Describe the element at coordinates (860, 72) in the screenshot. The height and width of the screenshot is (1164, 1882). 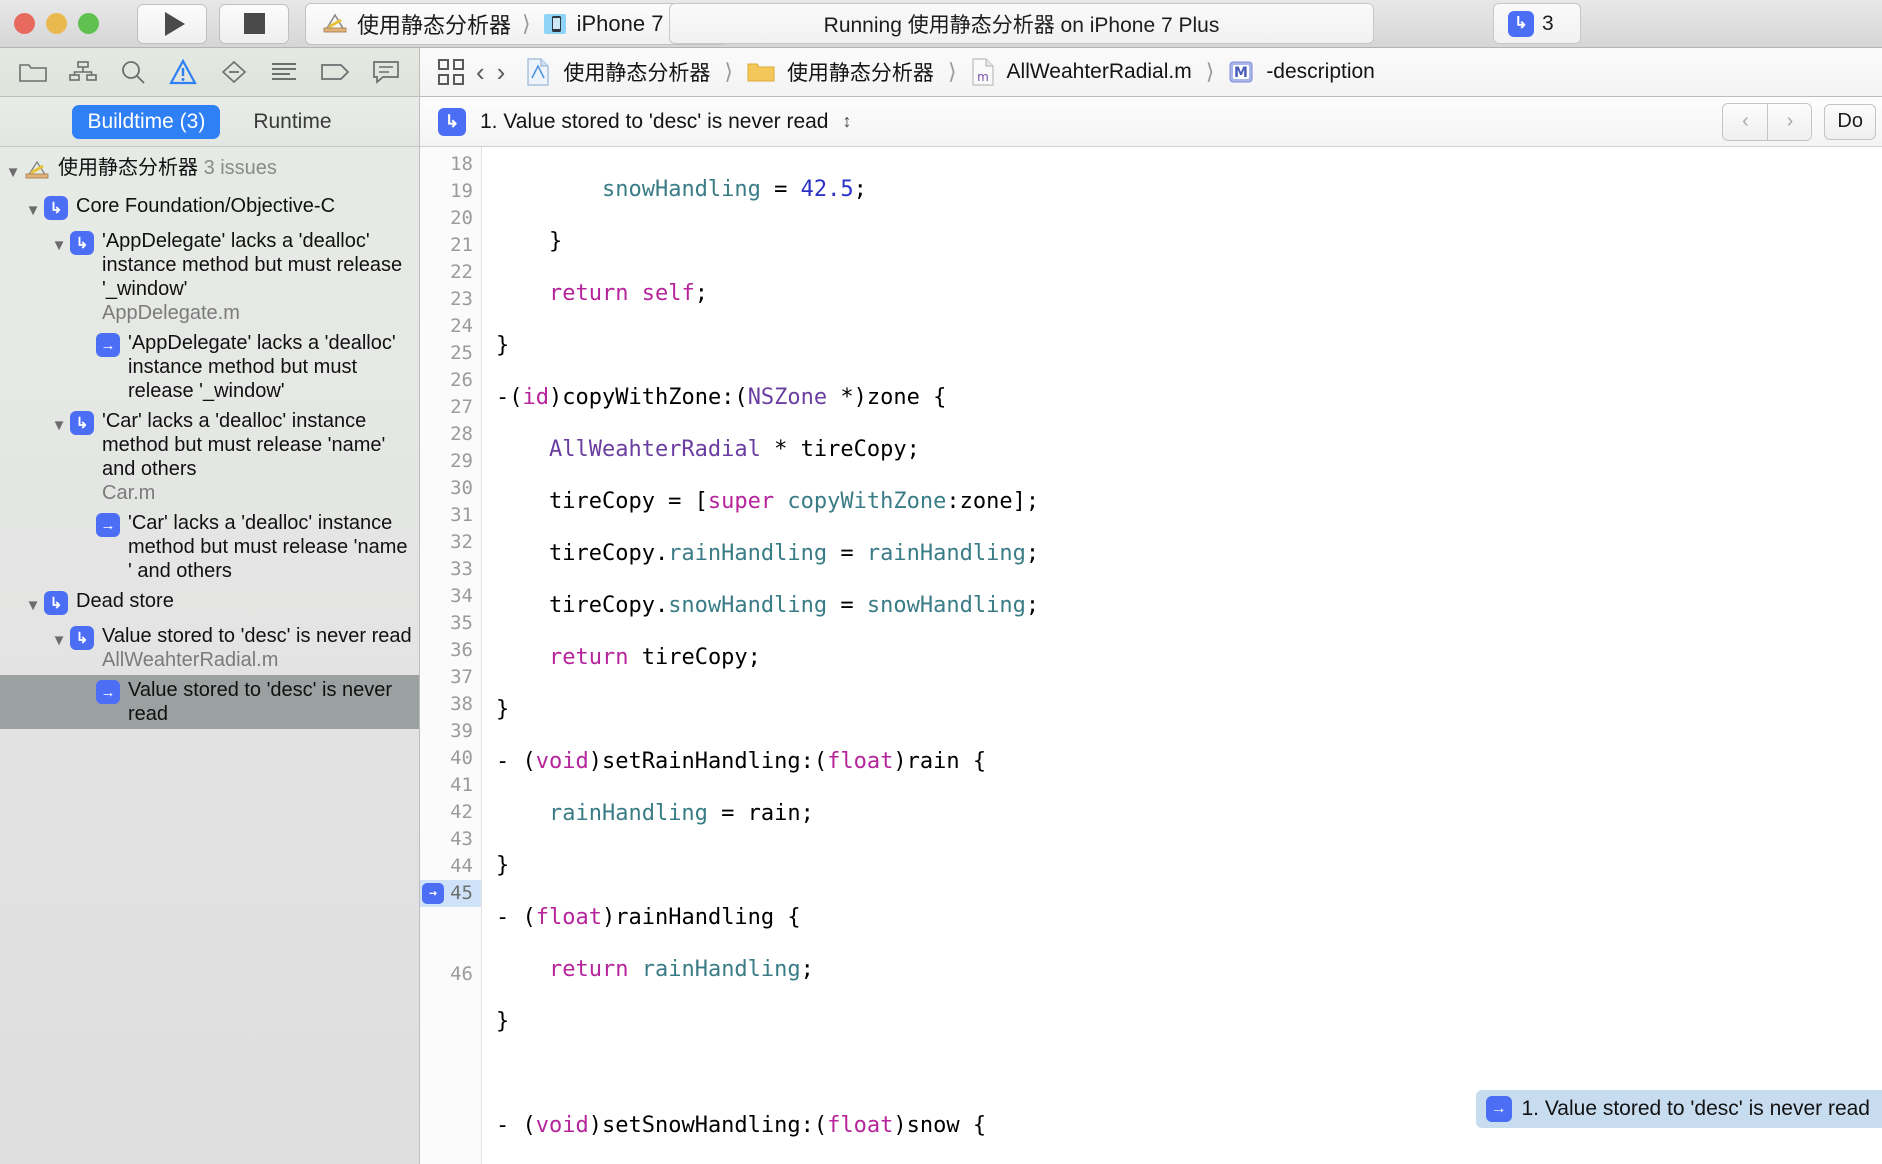
I see `breadcrumb-group: 使用静态分析器` at that location.